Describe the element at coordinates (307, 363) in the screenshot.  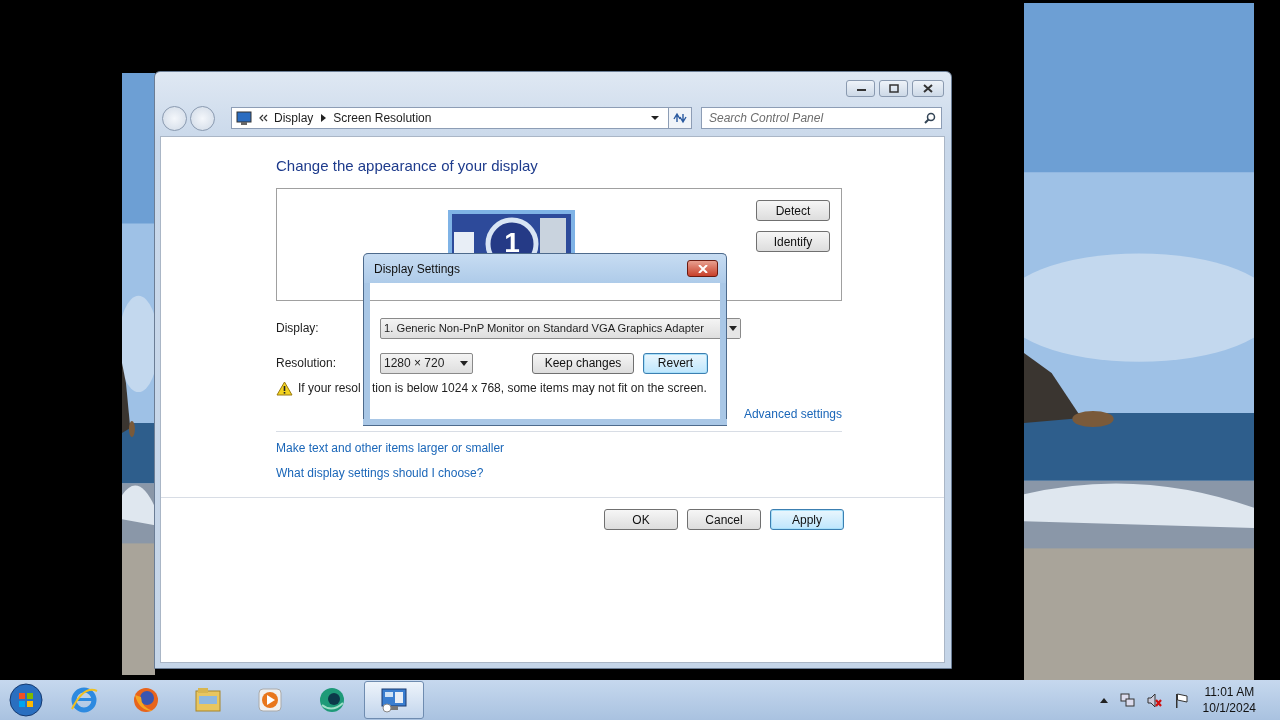
I see `field-label: Resolution:` at that location.